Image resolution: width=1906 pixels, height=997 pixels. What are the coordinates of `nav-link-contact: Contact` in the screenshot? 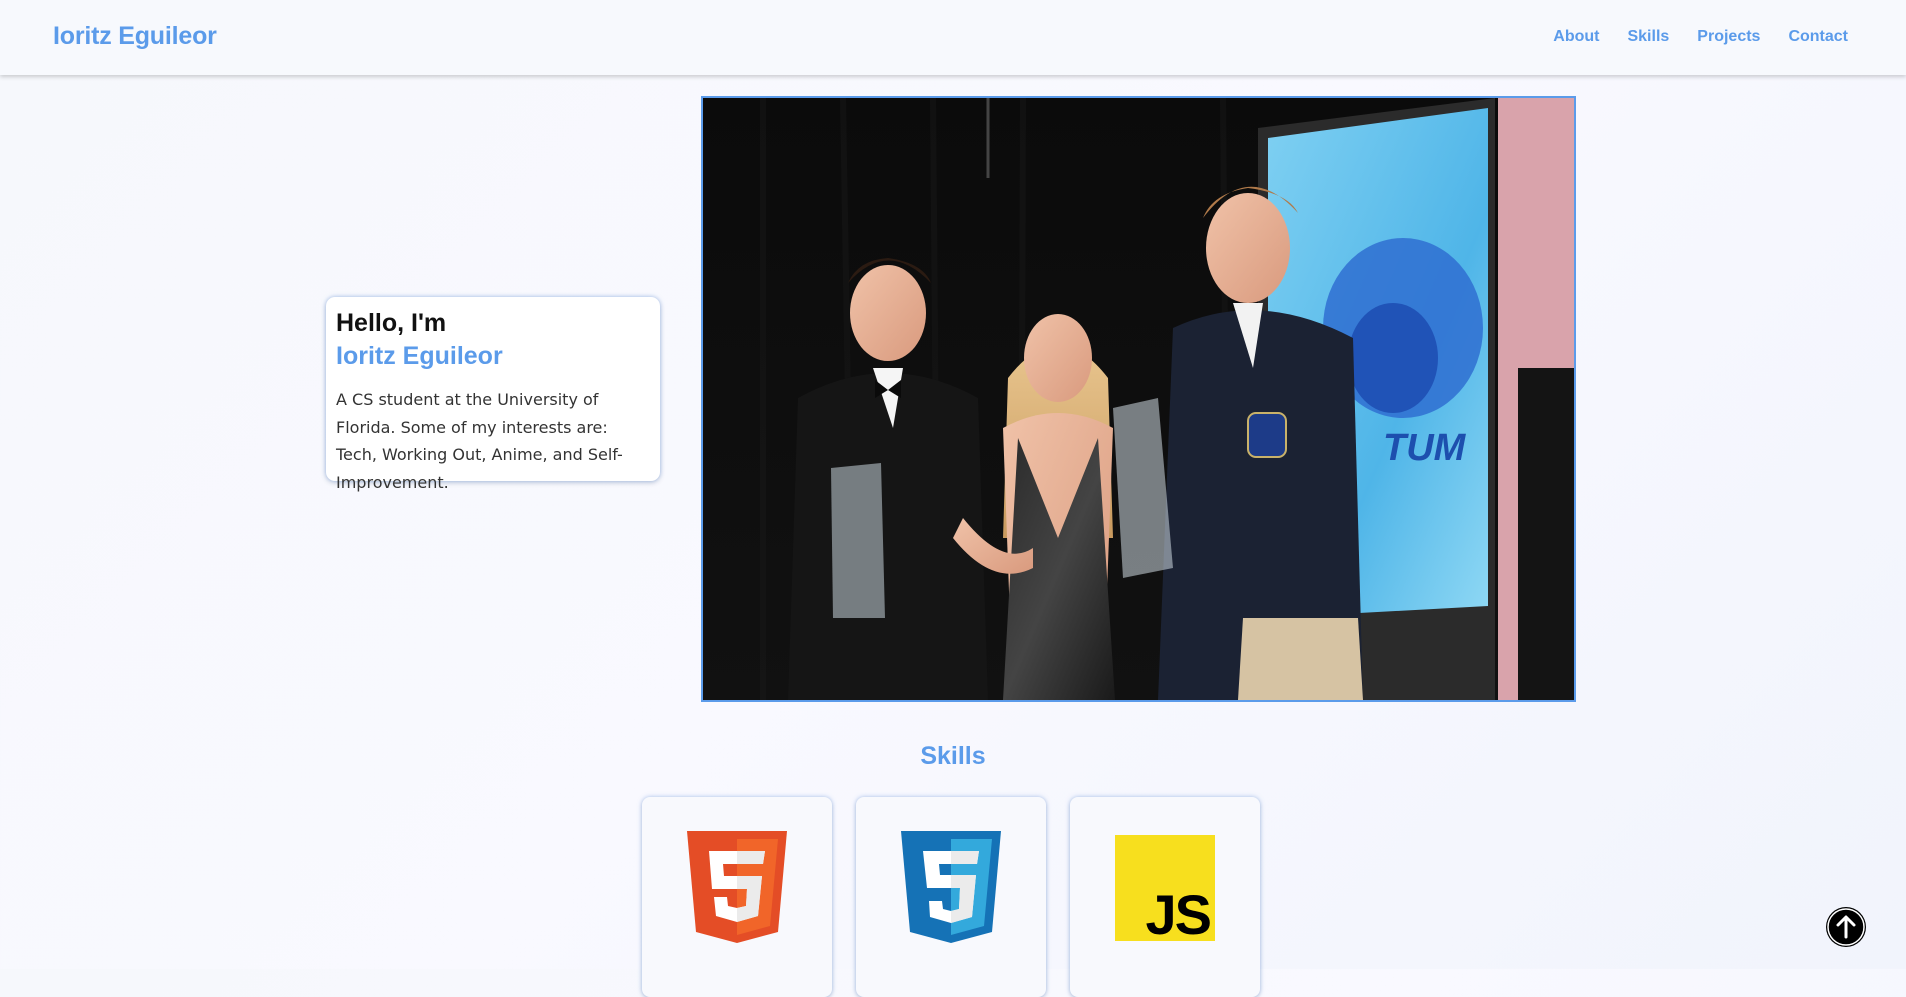 It's located at (1818, 37).